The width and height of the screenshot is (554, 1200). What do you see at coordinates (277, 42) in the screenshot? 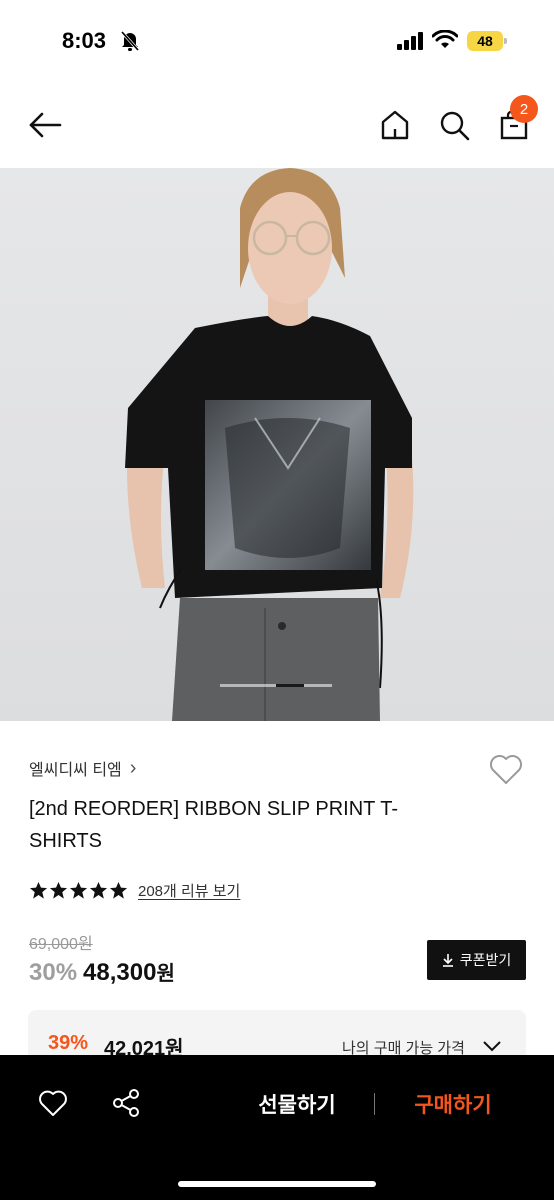
I see `status-bar: 8:03 48` at bounding box center [277, 42].